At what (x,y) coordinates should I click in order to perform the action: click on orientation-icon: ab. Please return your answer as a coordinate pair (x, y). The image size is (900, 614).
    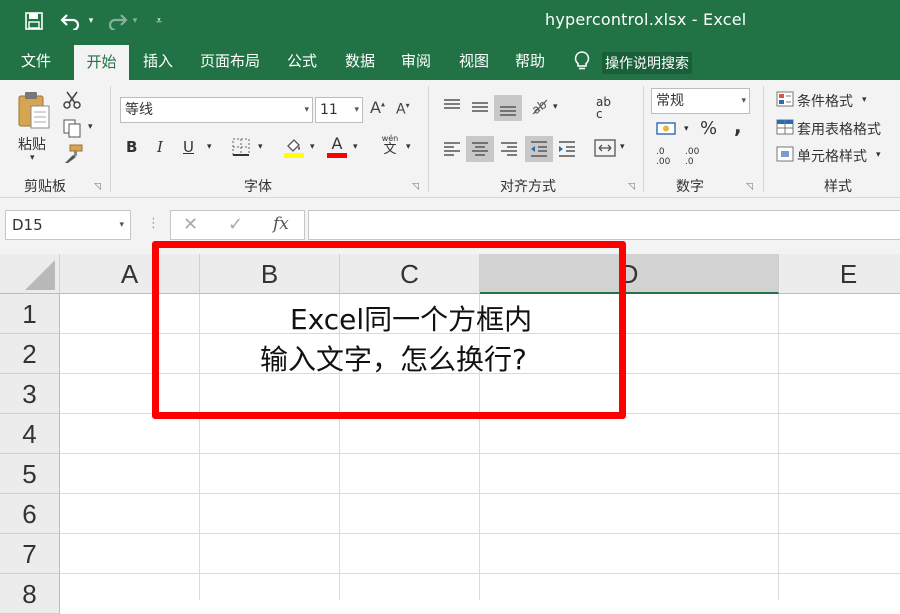
    Looking at the image, I should click on (540, 106).